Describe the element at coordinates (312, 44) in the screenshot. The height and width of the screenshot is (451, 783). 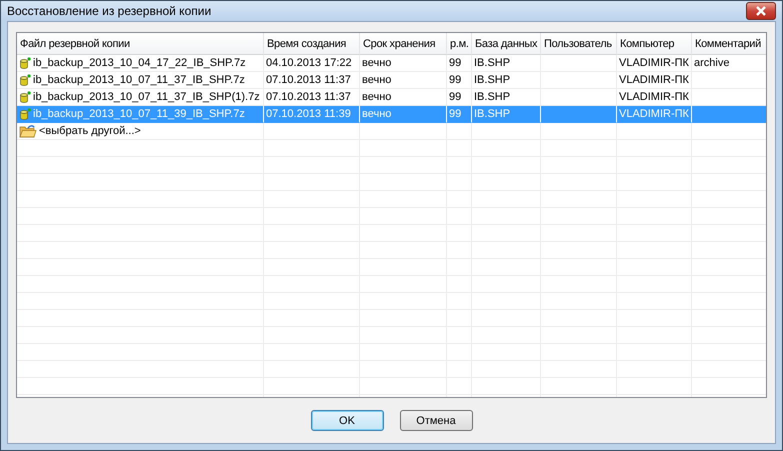
I see `column-header: Время создания` at that location.